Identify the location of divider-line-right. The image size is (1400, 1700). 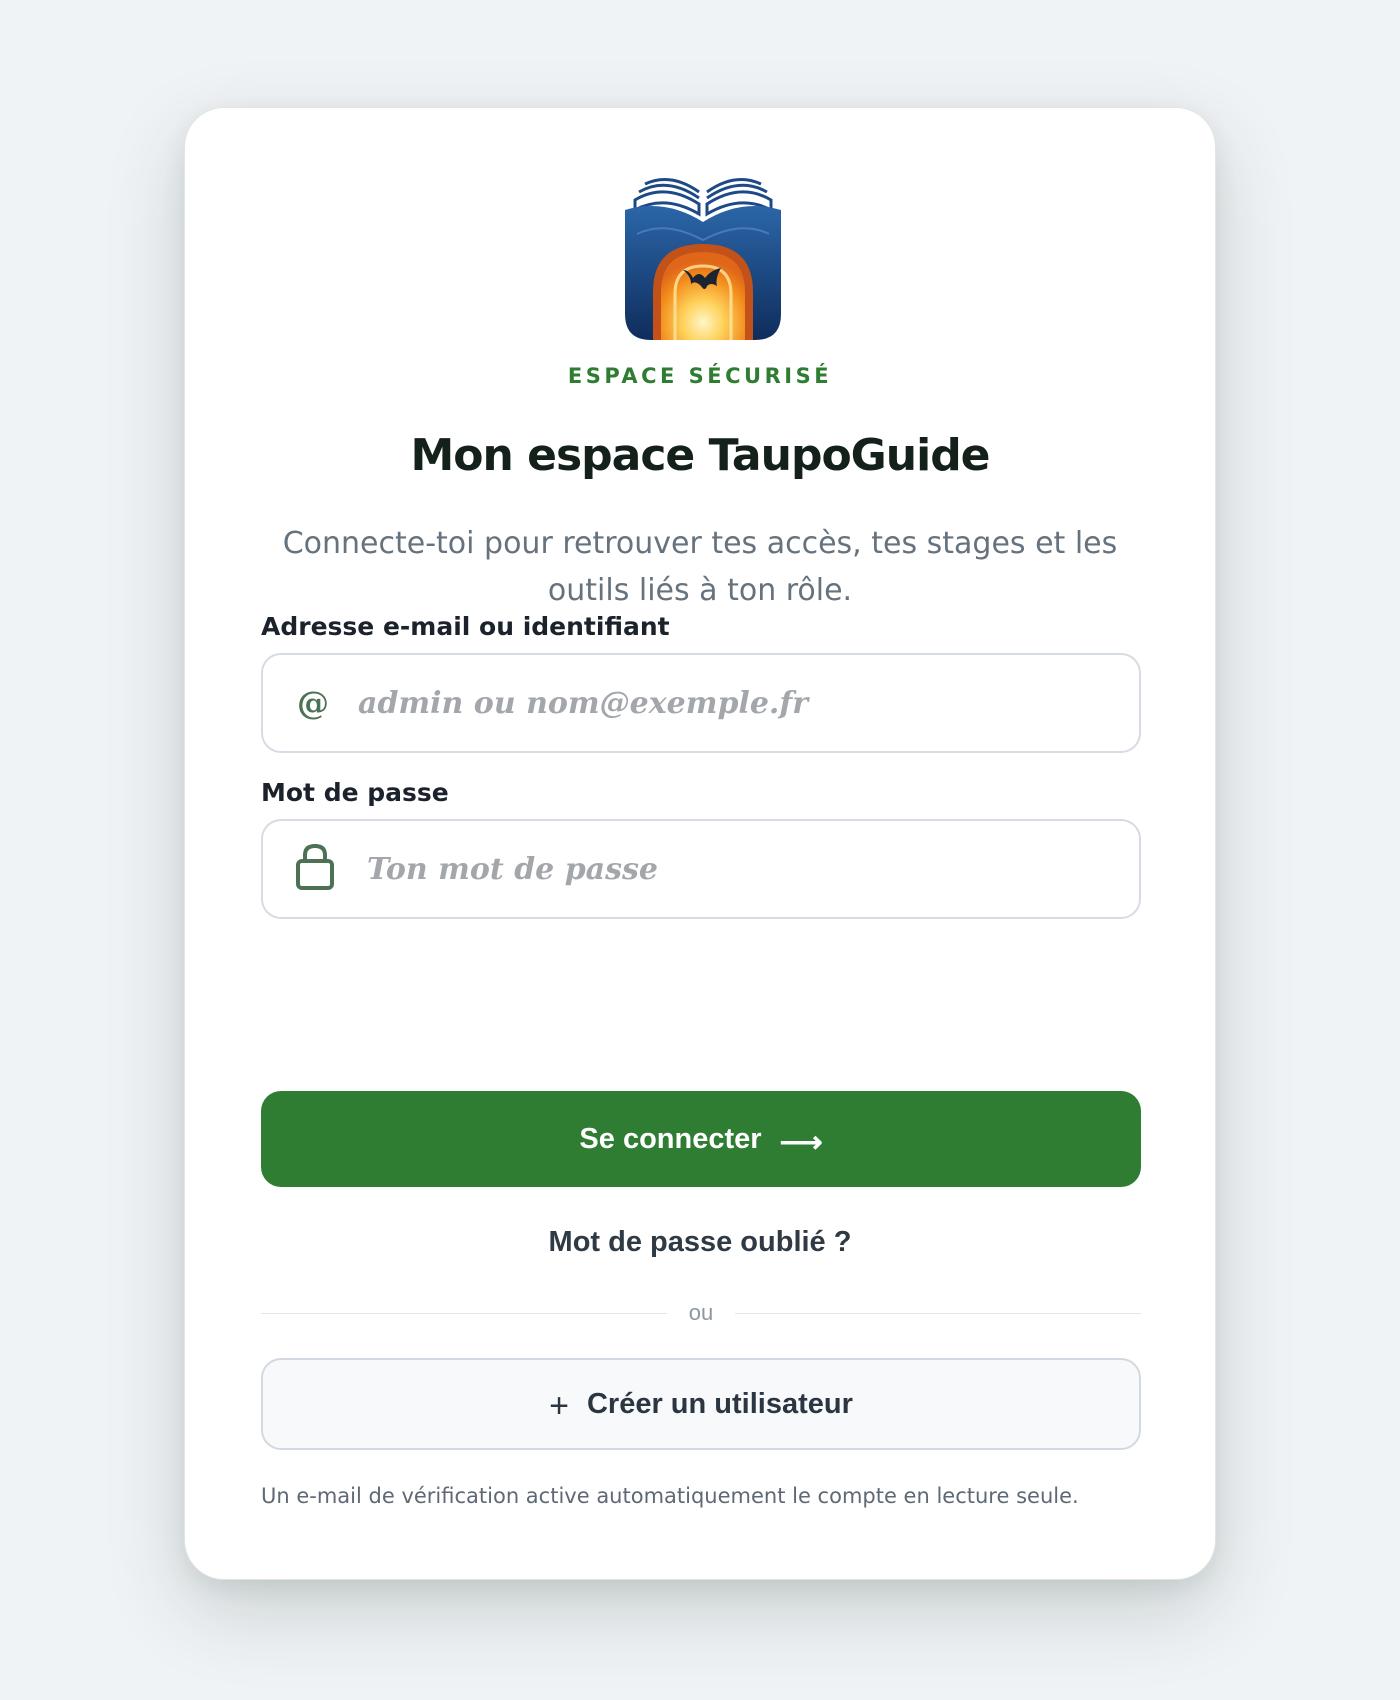
(938, 1313).